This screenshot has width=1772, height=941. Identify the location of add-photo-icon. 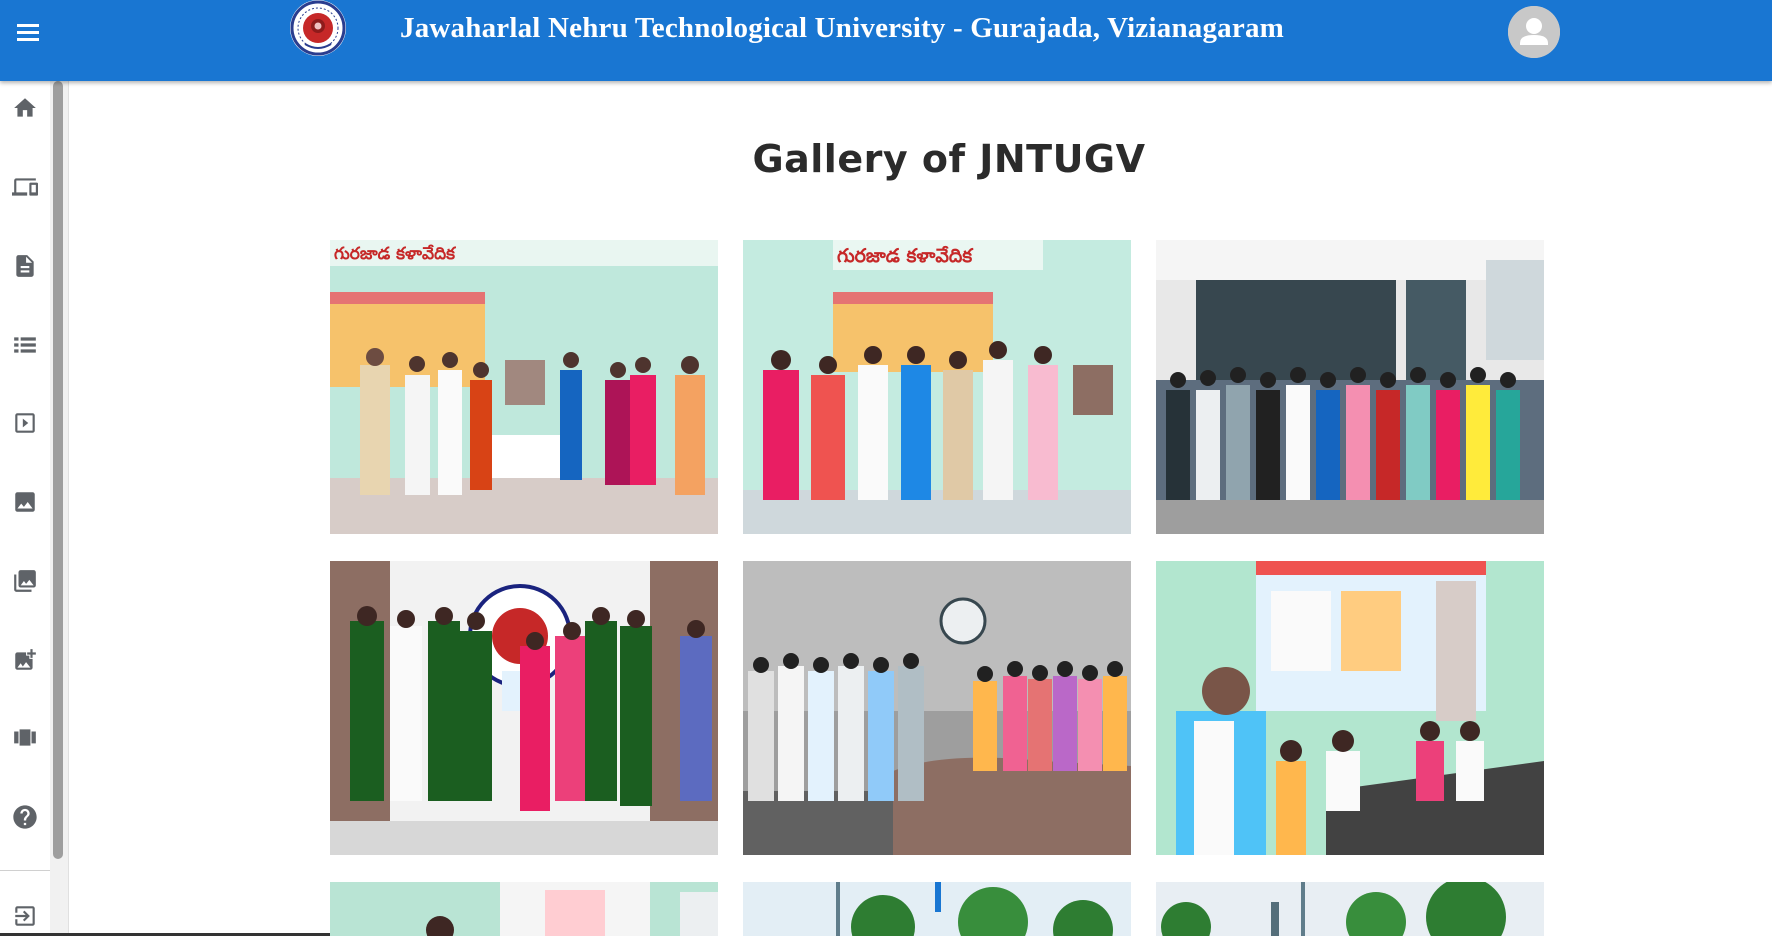
(25, 660).